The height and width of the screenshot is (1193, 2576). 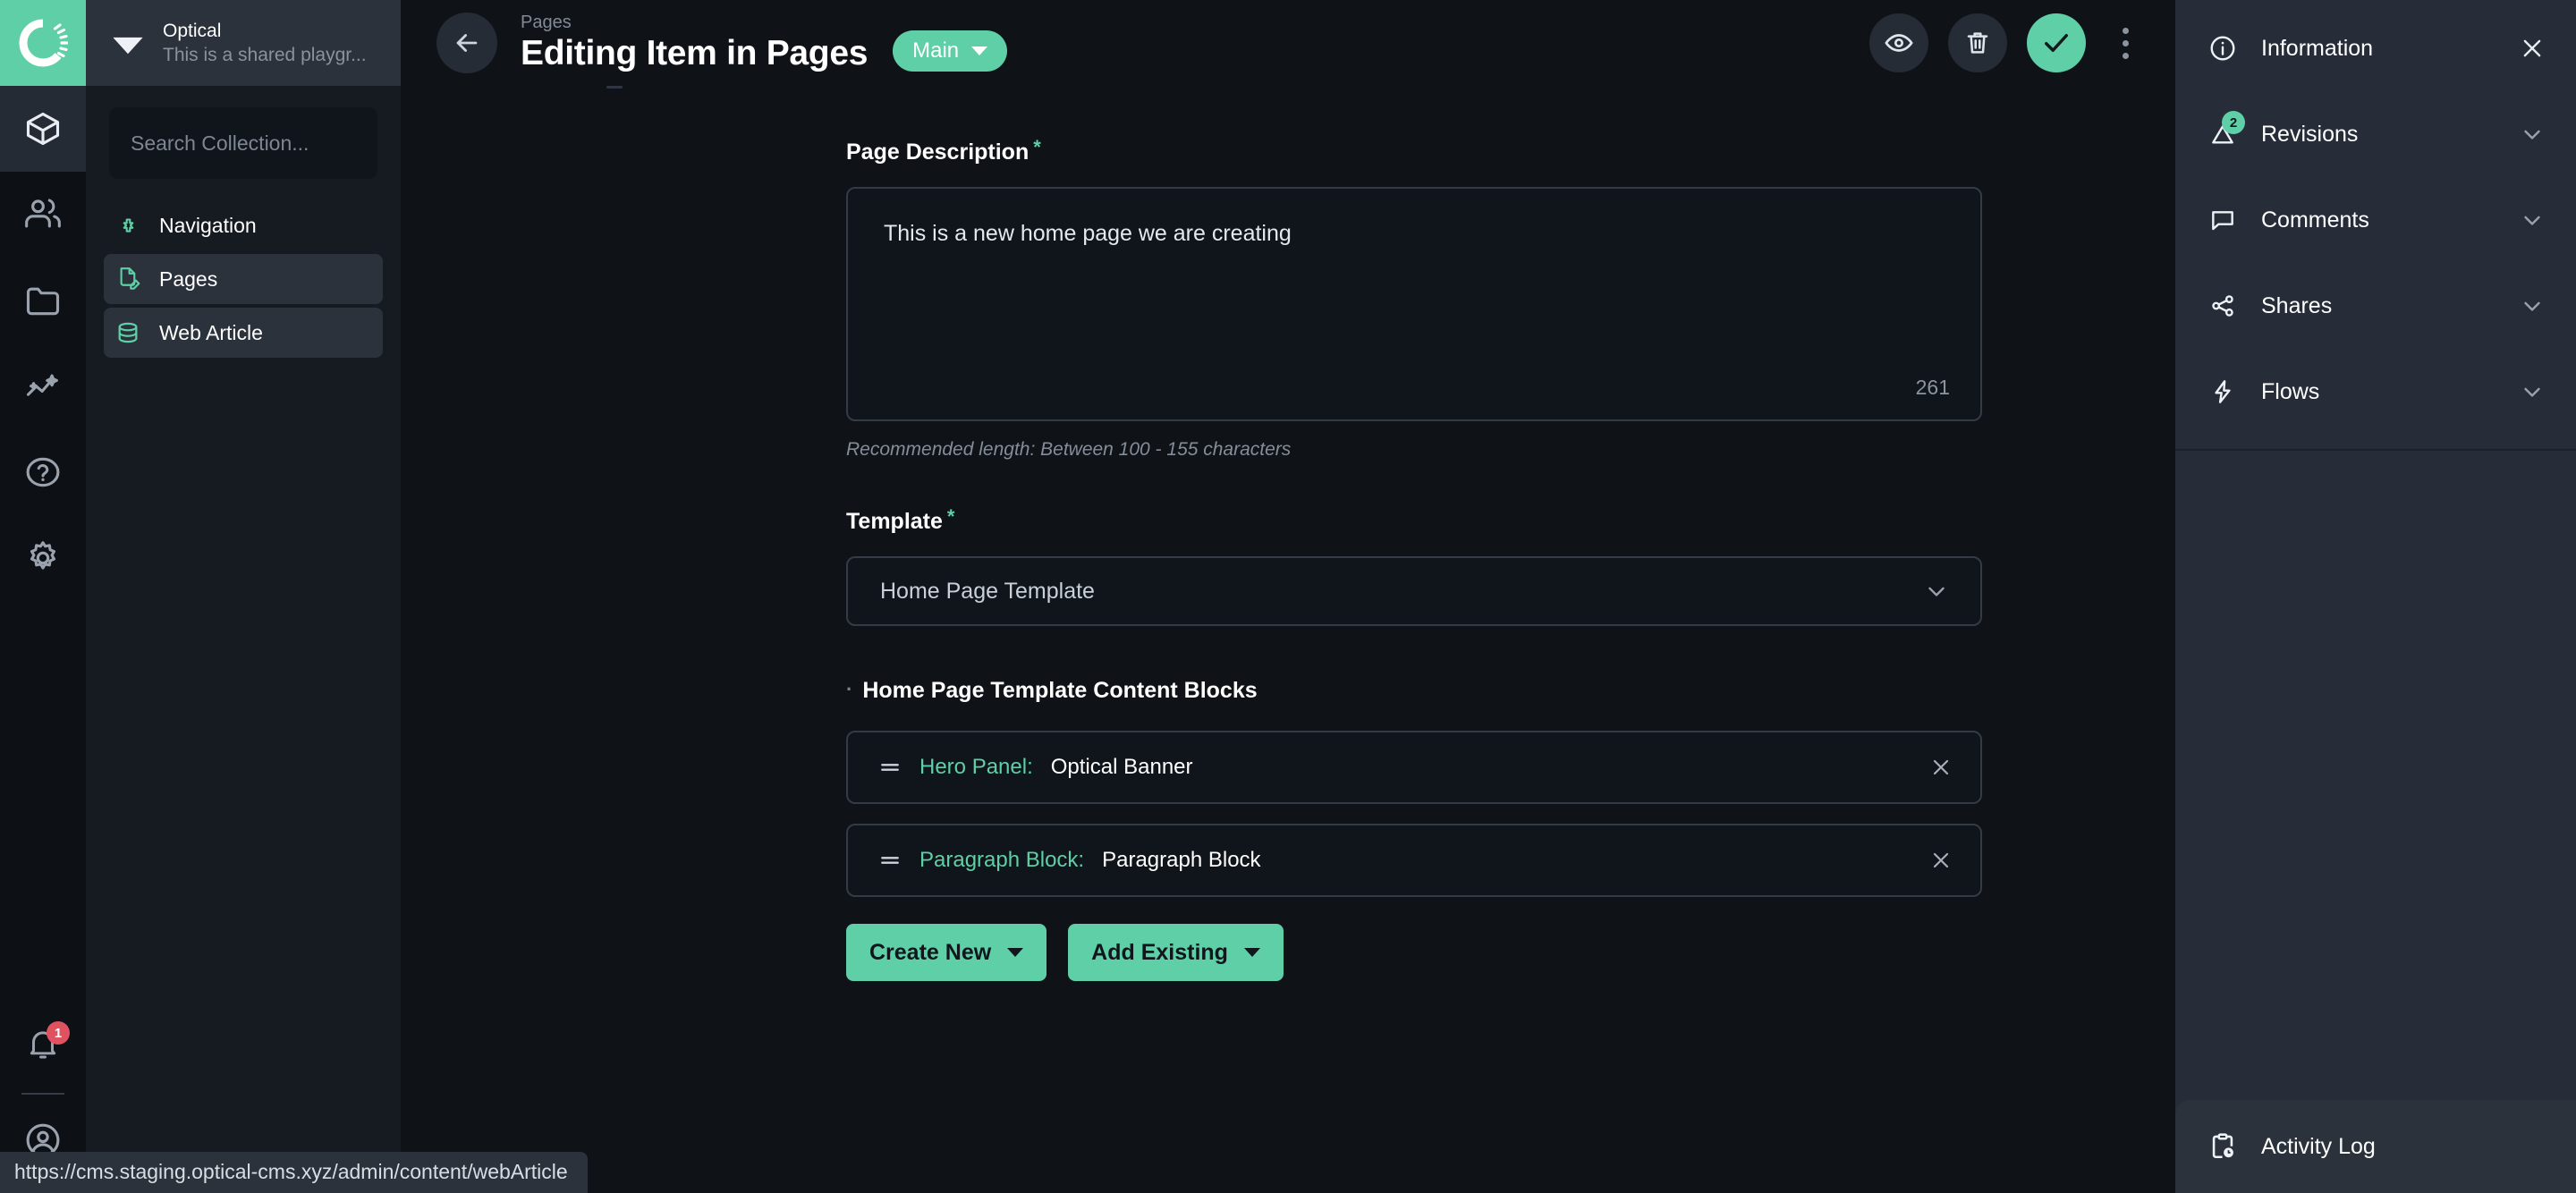 What do you see at coordinates (1052, 691) in the screenshot?
I see `content-blocks-label: · Home Page Template Content Blocks` at bounding box center [1052, 691].